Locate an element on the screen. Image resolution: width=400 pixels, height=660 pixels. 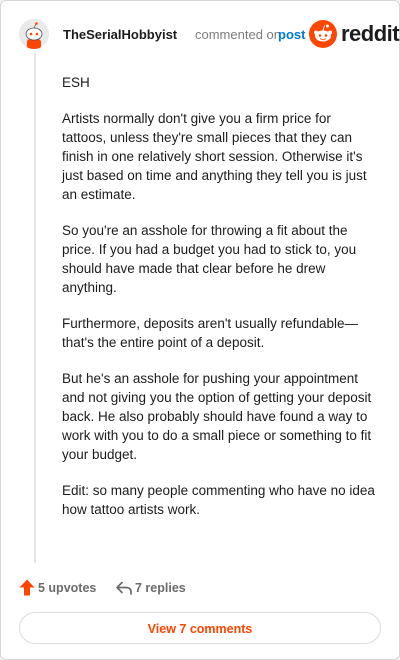
comment-author: TheSerialHobbyist is located at coordinates (120, 34).